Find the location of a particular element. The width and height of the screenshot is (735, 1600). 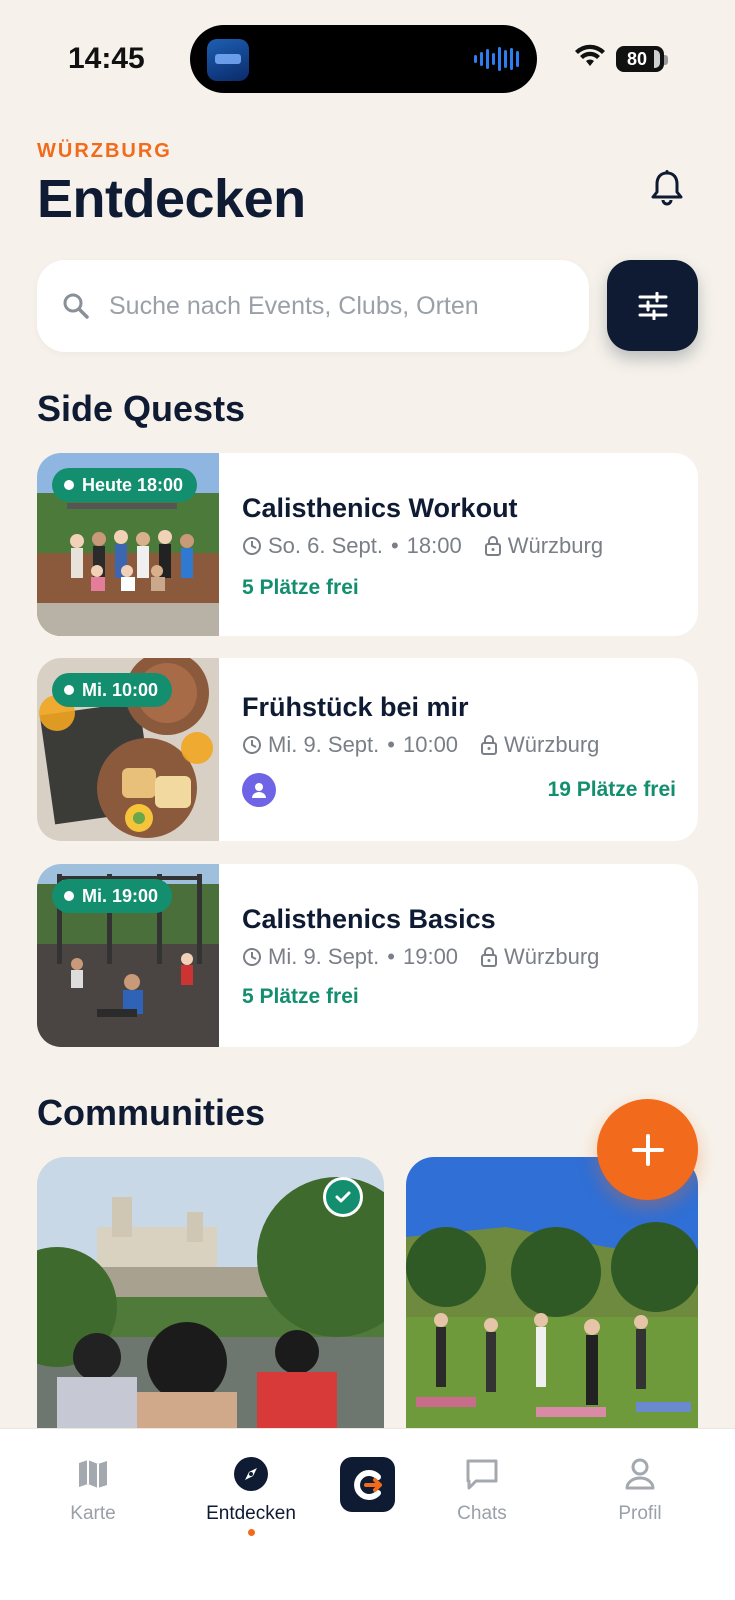

app-logo-button is located at coordinates (367, 1484).